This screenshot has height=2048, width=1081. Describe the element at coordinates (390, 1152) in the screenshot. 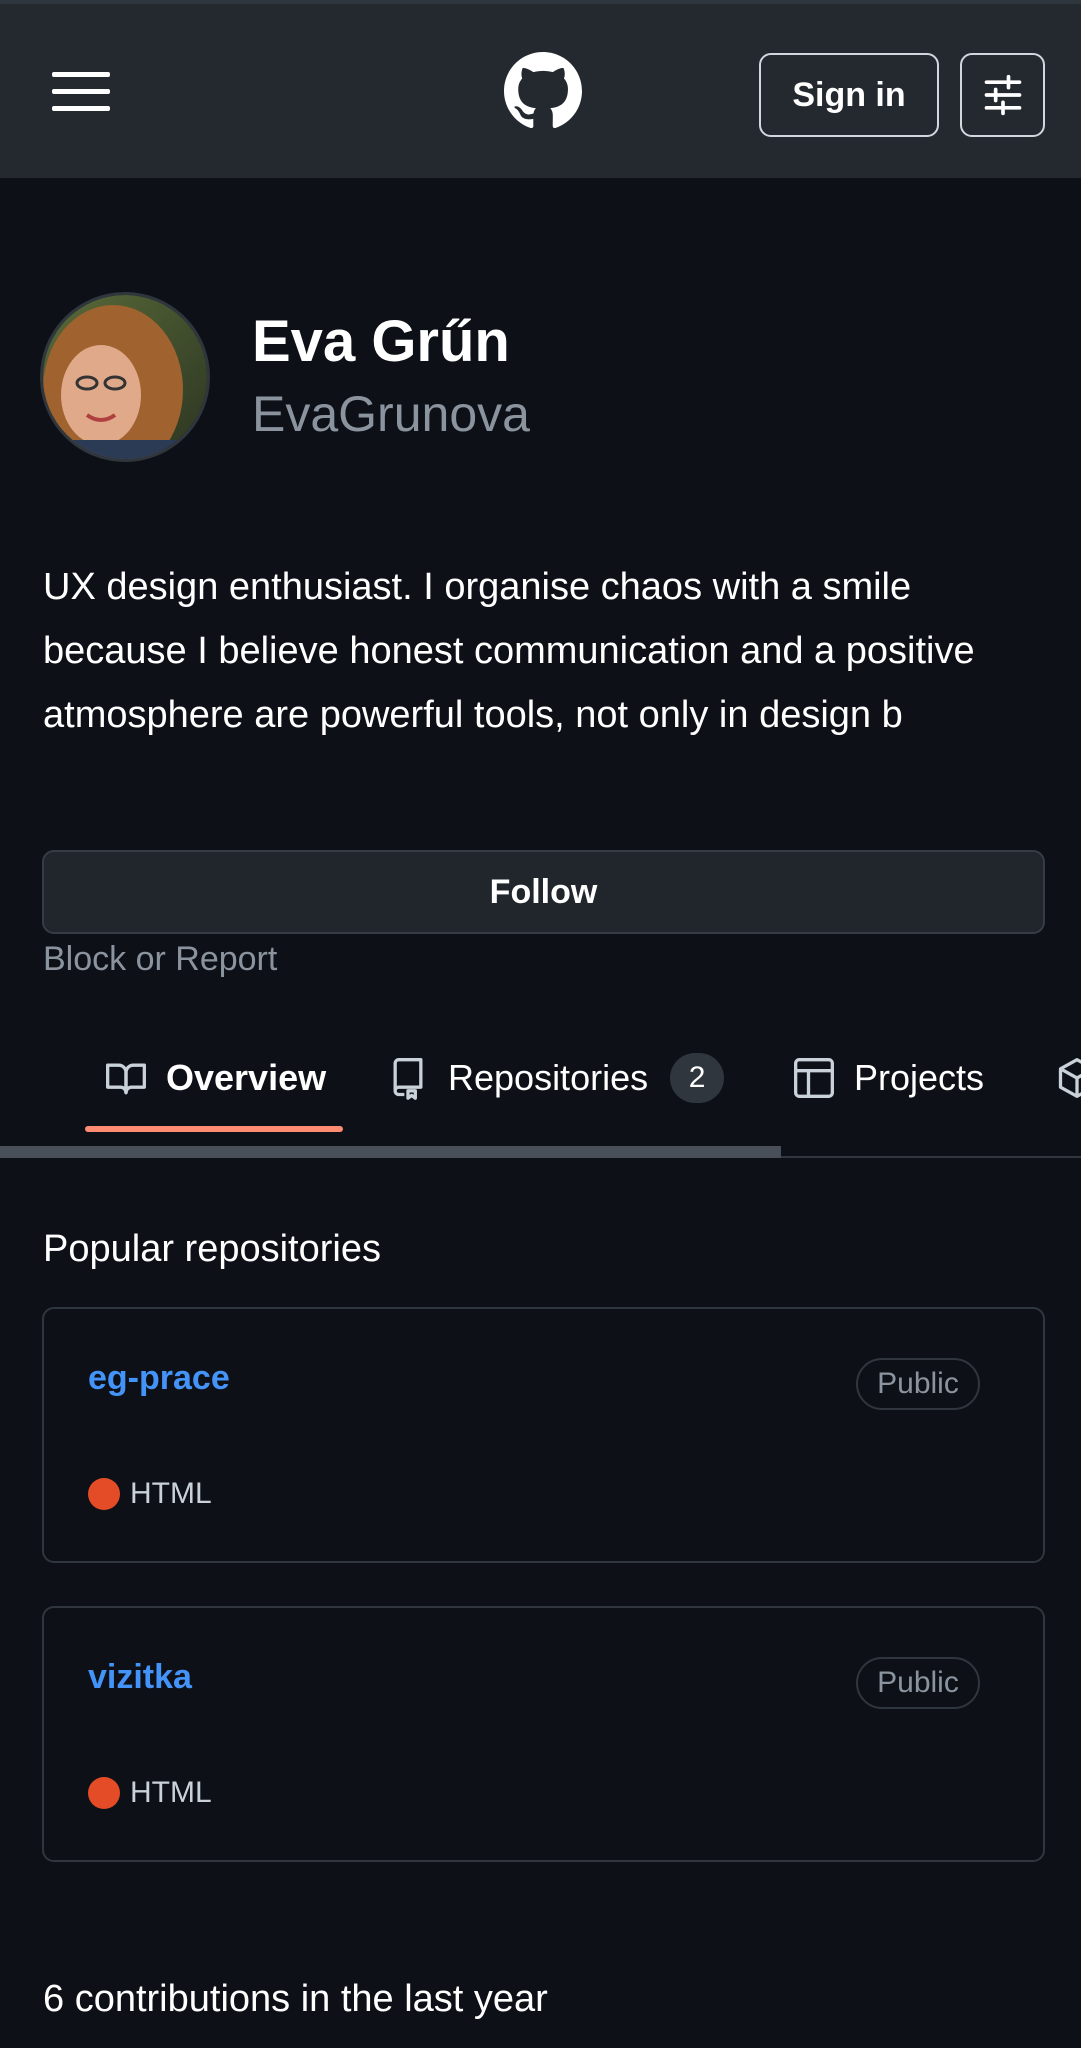

I see `tabs-scrollbar` at that location.